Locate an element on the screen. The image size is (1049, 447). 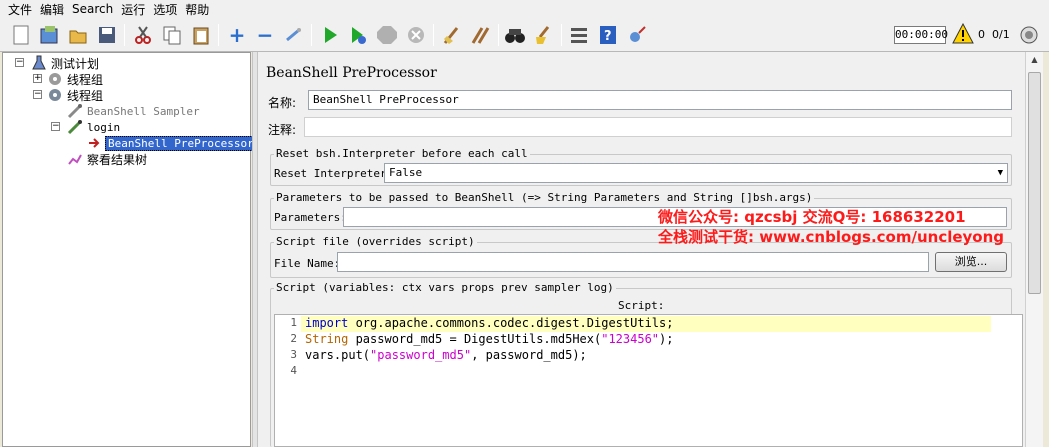
code-token: , password_md5); is located at coordinates (529, 355).